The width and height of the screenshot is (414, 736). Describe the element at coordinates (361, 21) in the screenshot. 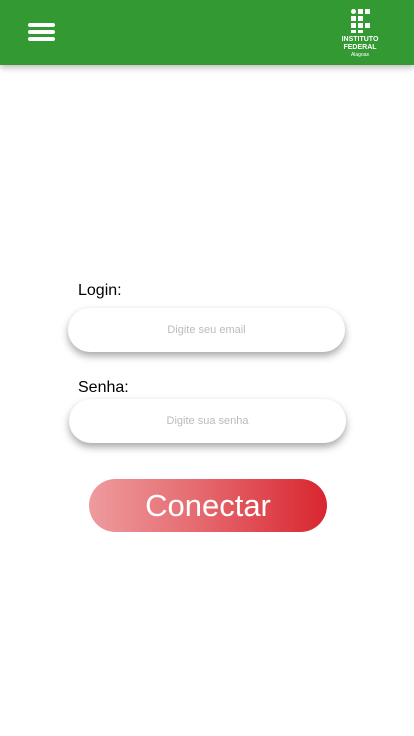

I see `logo-grid-icon` at that location.